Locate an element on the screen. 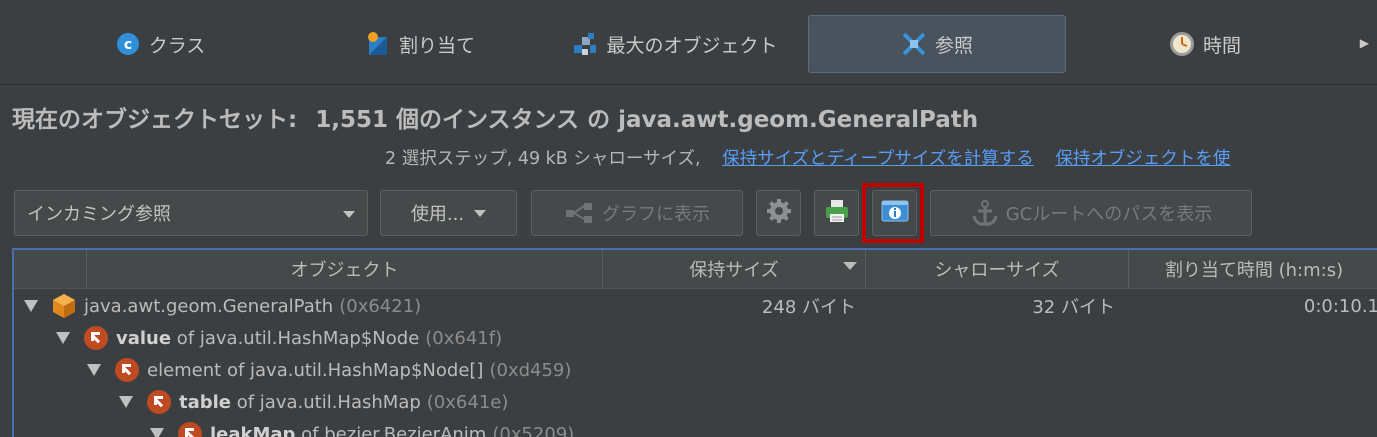  tabbar-divider is located at coordinates (688, 84).